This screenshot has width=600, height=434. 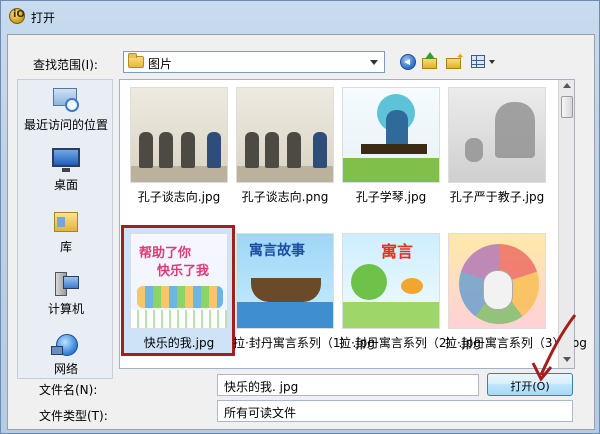 I want to click on file-item: 寓言故事 拉·封丹寓言系列（1）.jpg, so click(x=304, y=292).